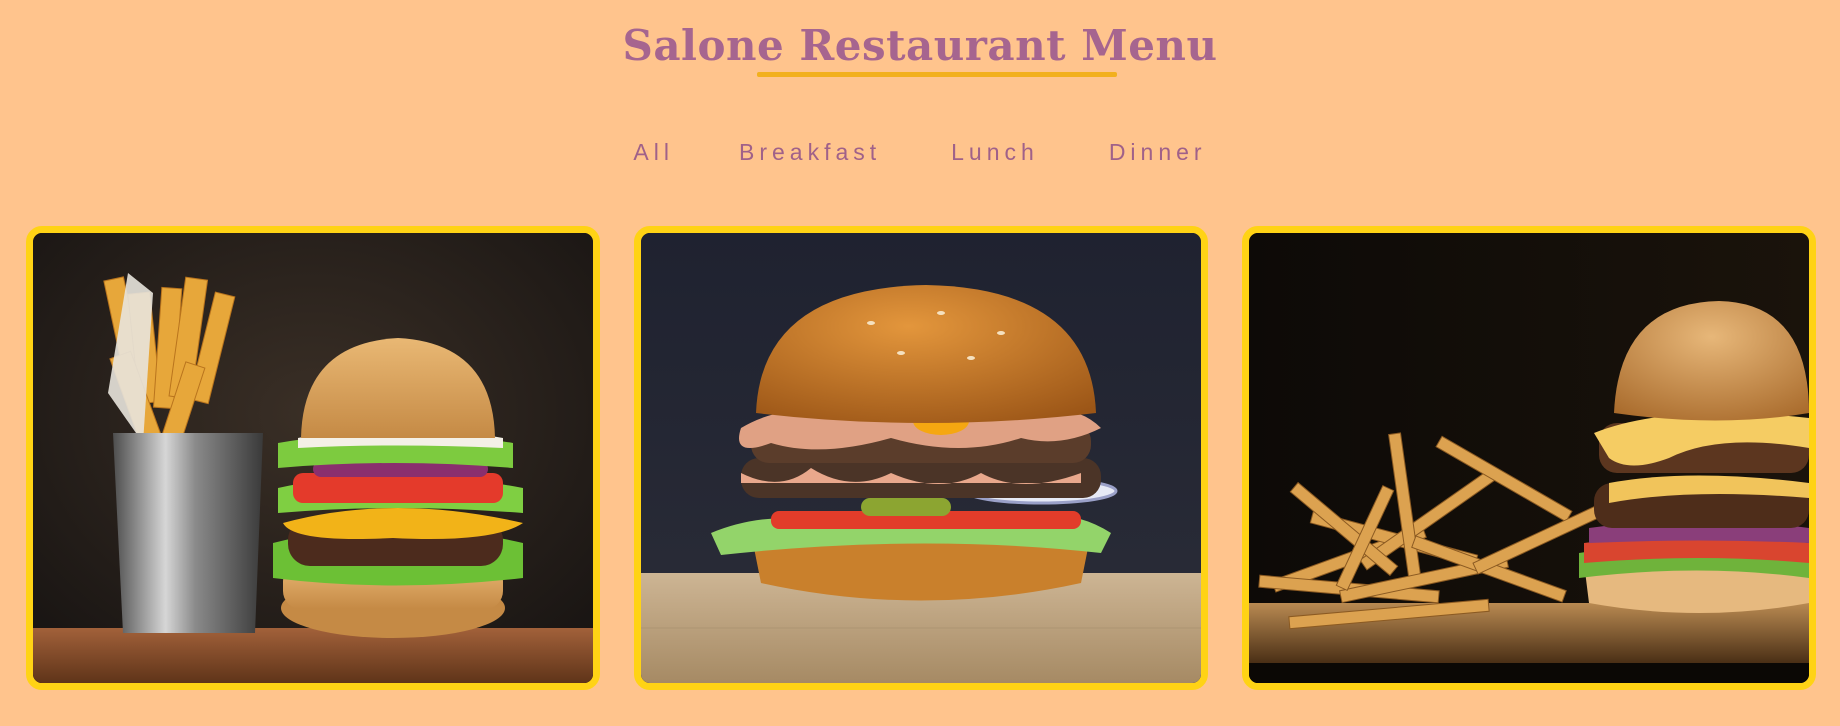 This screenshot has width=1840, height=726. Describe the element at coordinates (995, 152) in the screenshot. I see `filter-lunch-button: Lunch` at that location.